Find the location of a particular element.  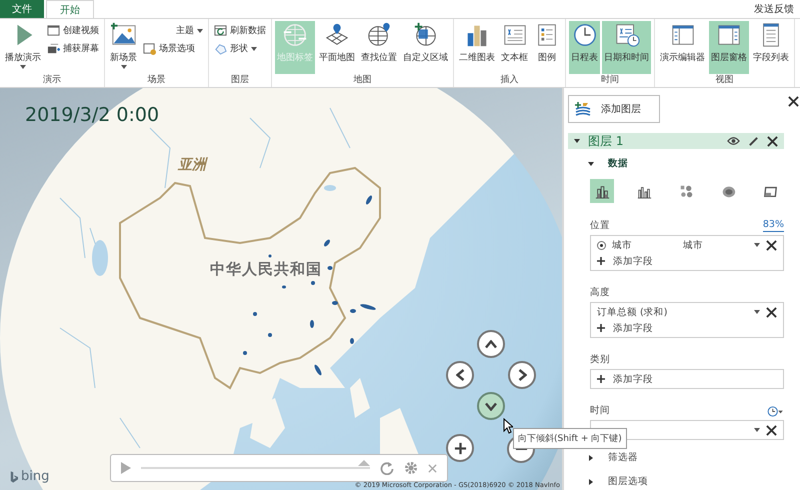

group-label: 地图 is located at coordinates (362, 80).